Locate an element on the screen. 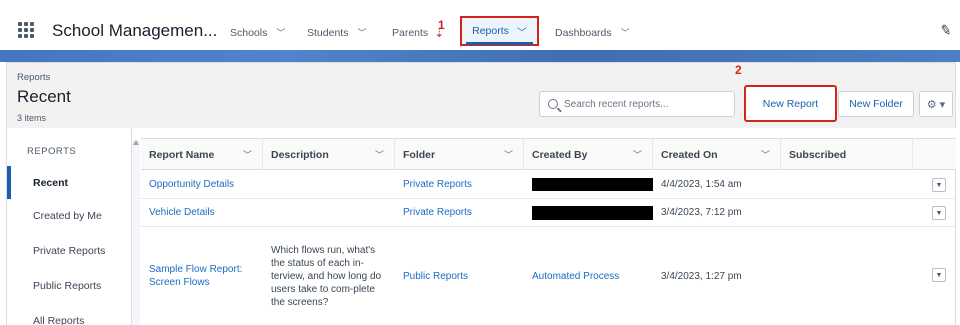 This screenshot has width=960, height=325. sidebar-item-public-reports: Public Reports is located at coordinates (69, 285).